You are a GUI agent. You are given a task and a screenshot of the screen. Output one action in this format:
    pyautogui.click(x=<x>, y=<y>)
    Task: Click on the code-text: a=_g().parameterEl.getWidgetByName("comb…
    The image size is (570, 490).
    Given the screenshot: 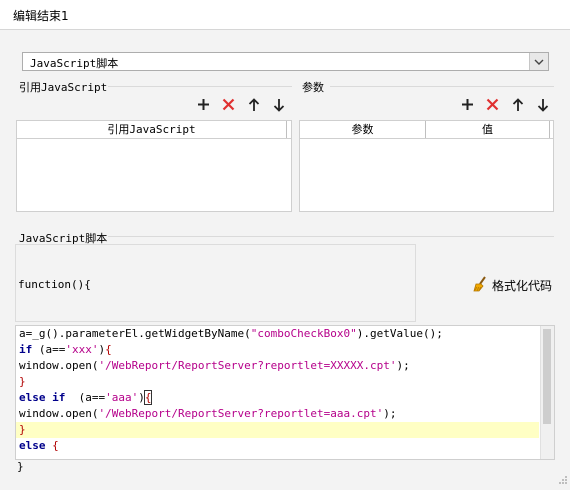 What is the action you would take?
    pyautogui.click(x=231, y=333)
    